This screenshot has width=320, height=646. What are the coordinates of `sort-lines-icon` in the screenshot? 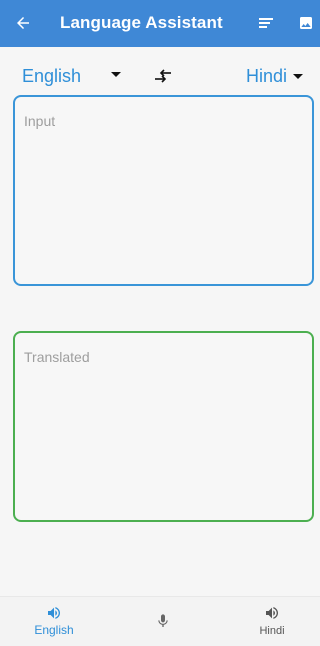 It's located at (266, 23).